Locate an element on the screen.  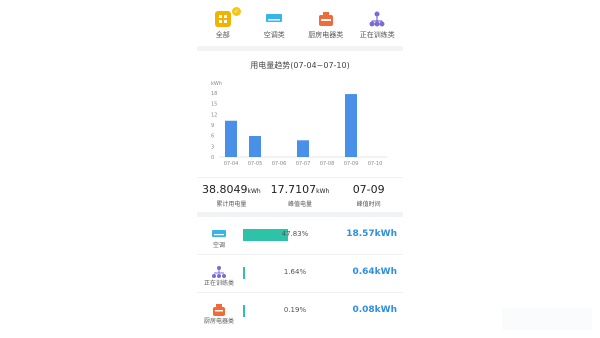
watermark is located at coordinates (547, 319).